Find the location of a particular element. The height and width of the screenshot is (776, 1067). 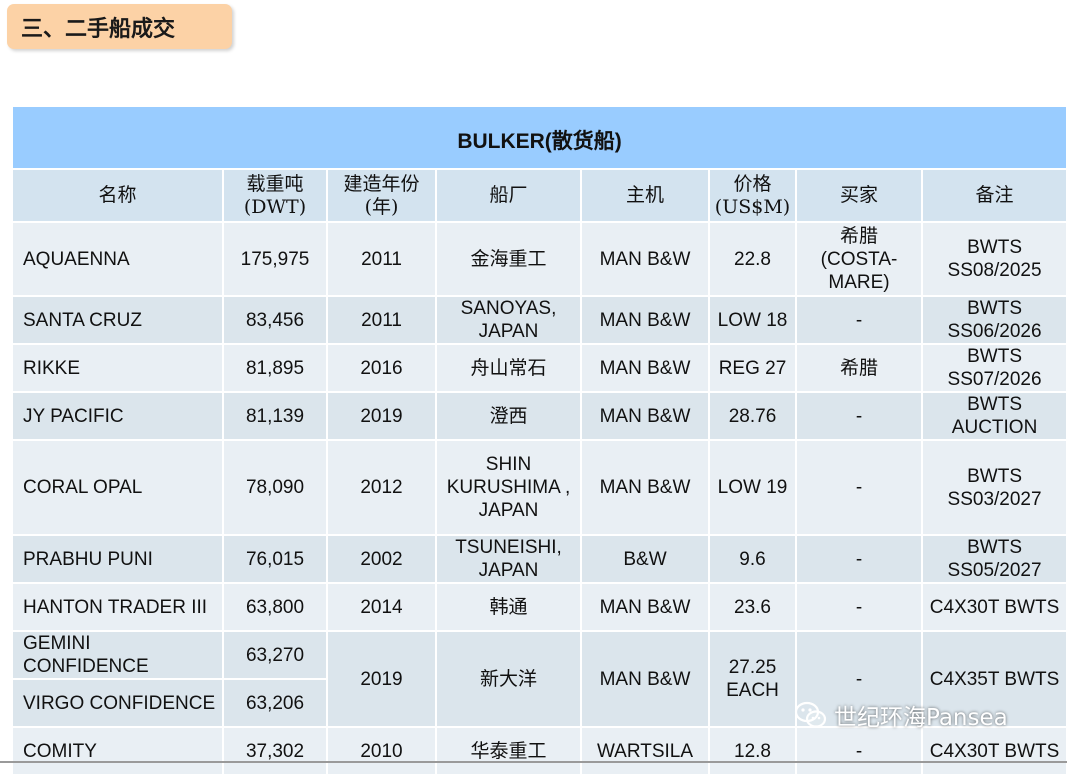

cell-yard: 澄西 is located at coordinates (508, 416).